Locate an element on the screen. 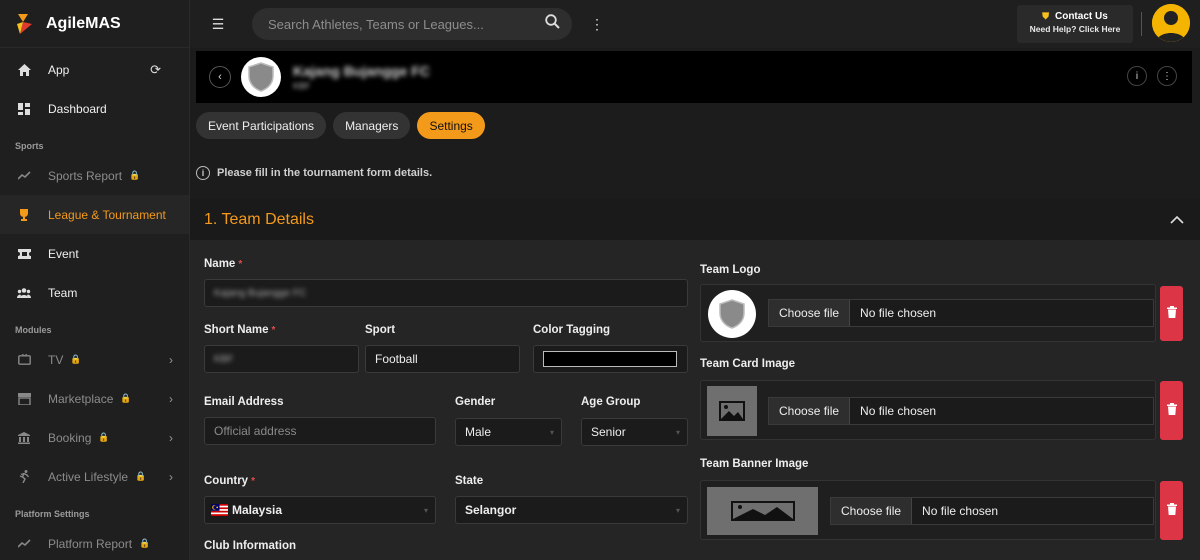  sidebar-item-marketplace: Marketplace 🔒 › is located at coordinates (94, 398).